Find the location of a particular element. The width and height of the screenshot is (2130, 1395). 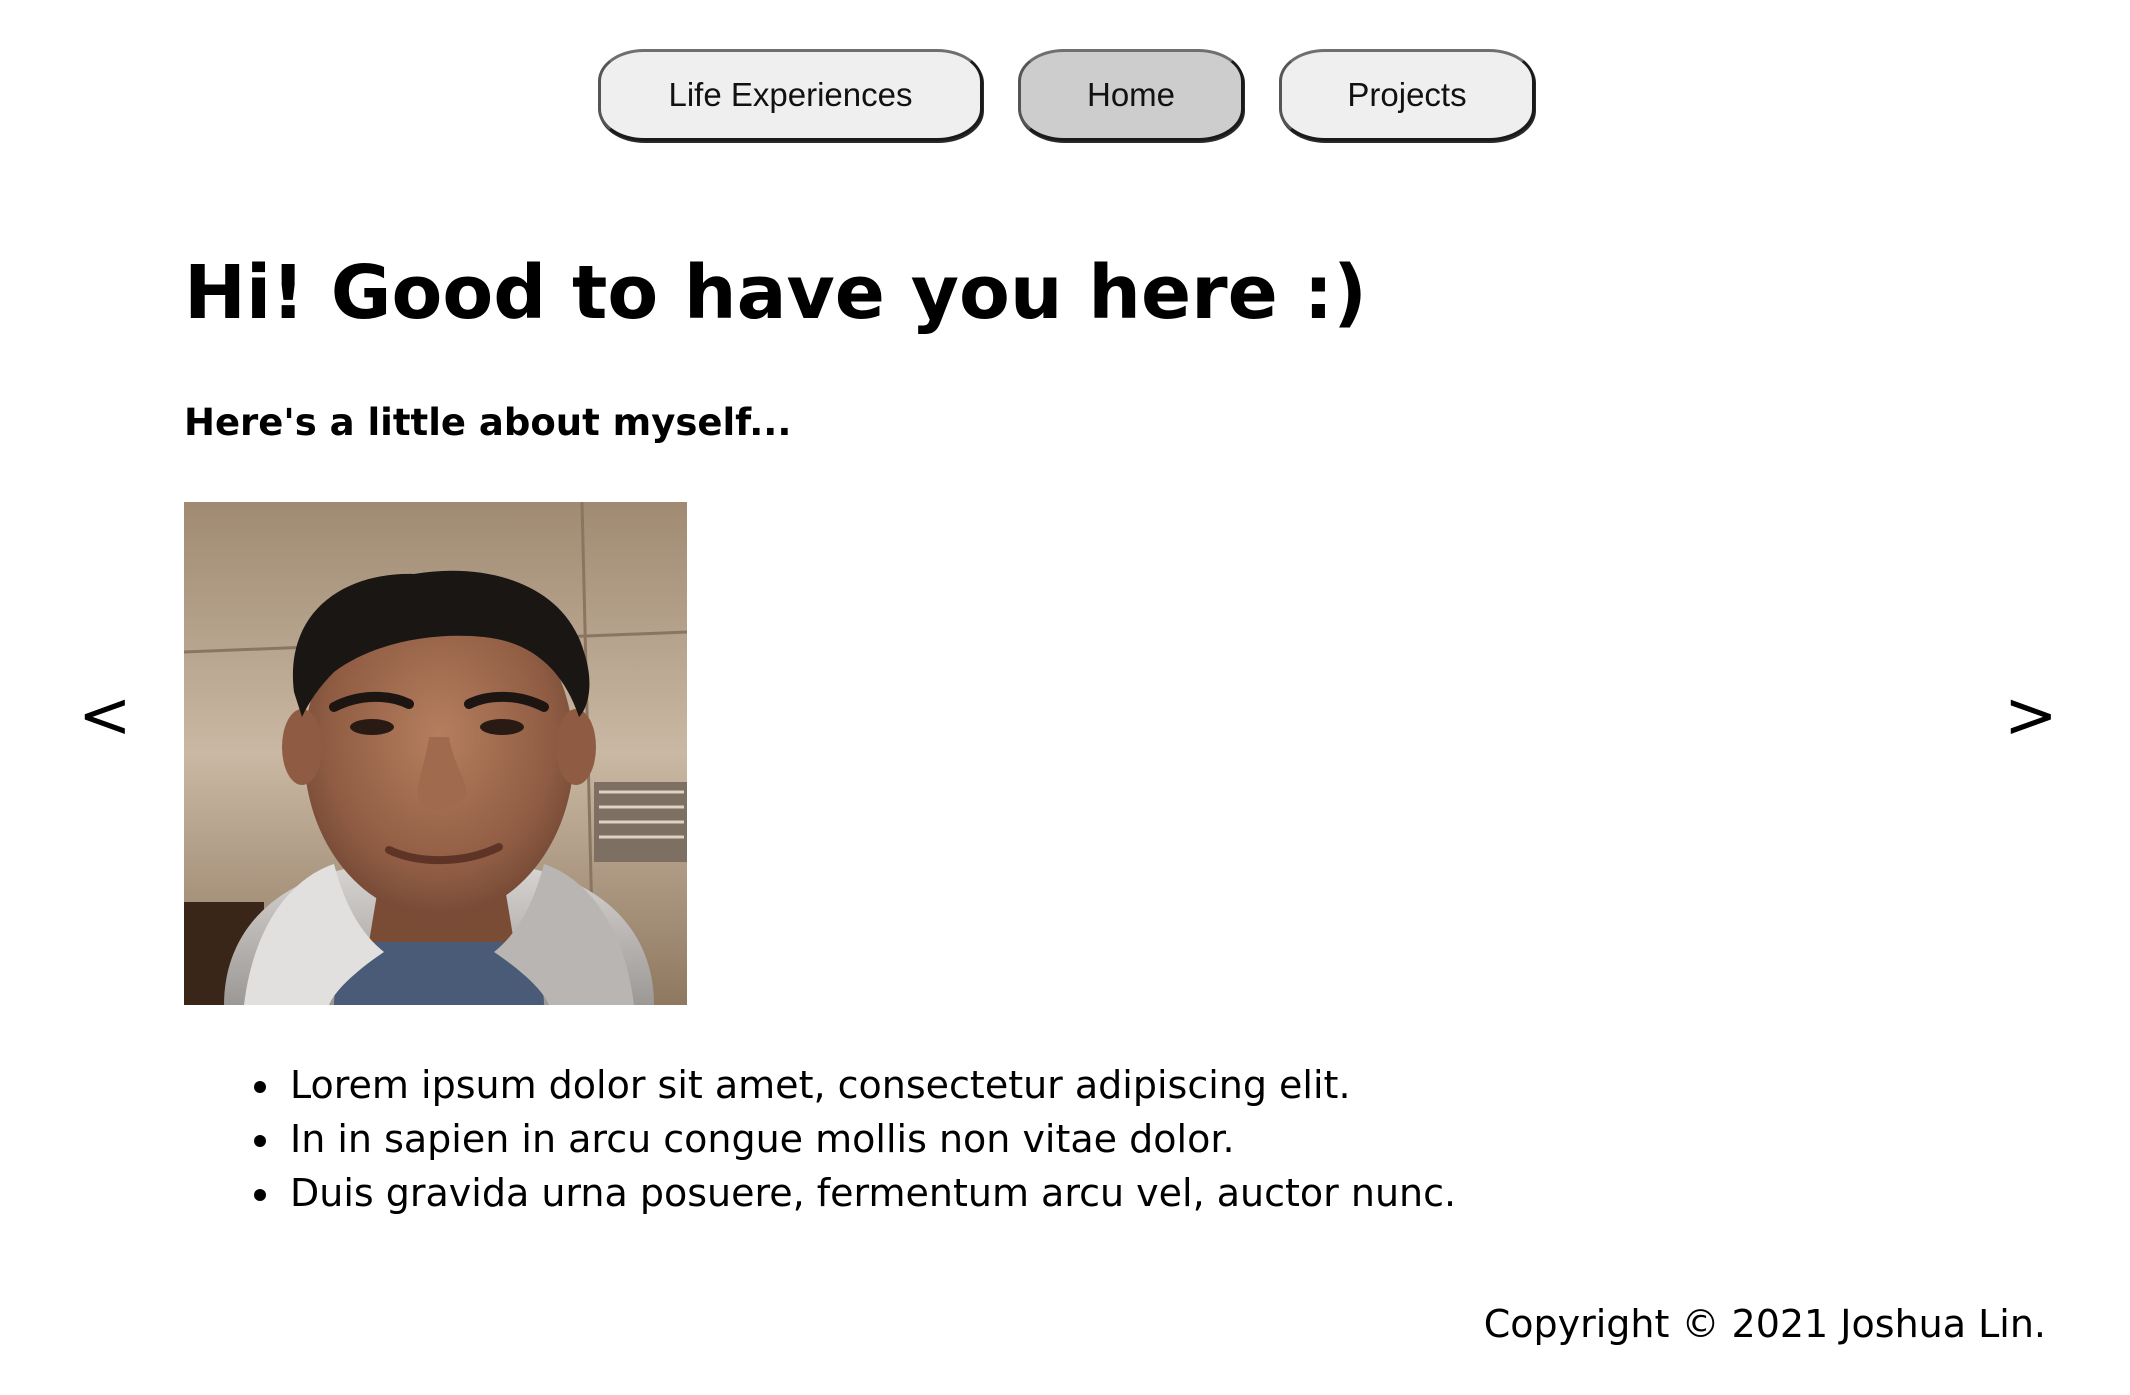

carousel-next-button: > is located at coordinates (2031, 716).